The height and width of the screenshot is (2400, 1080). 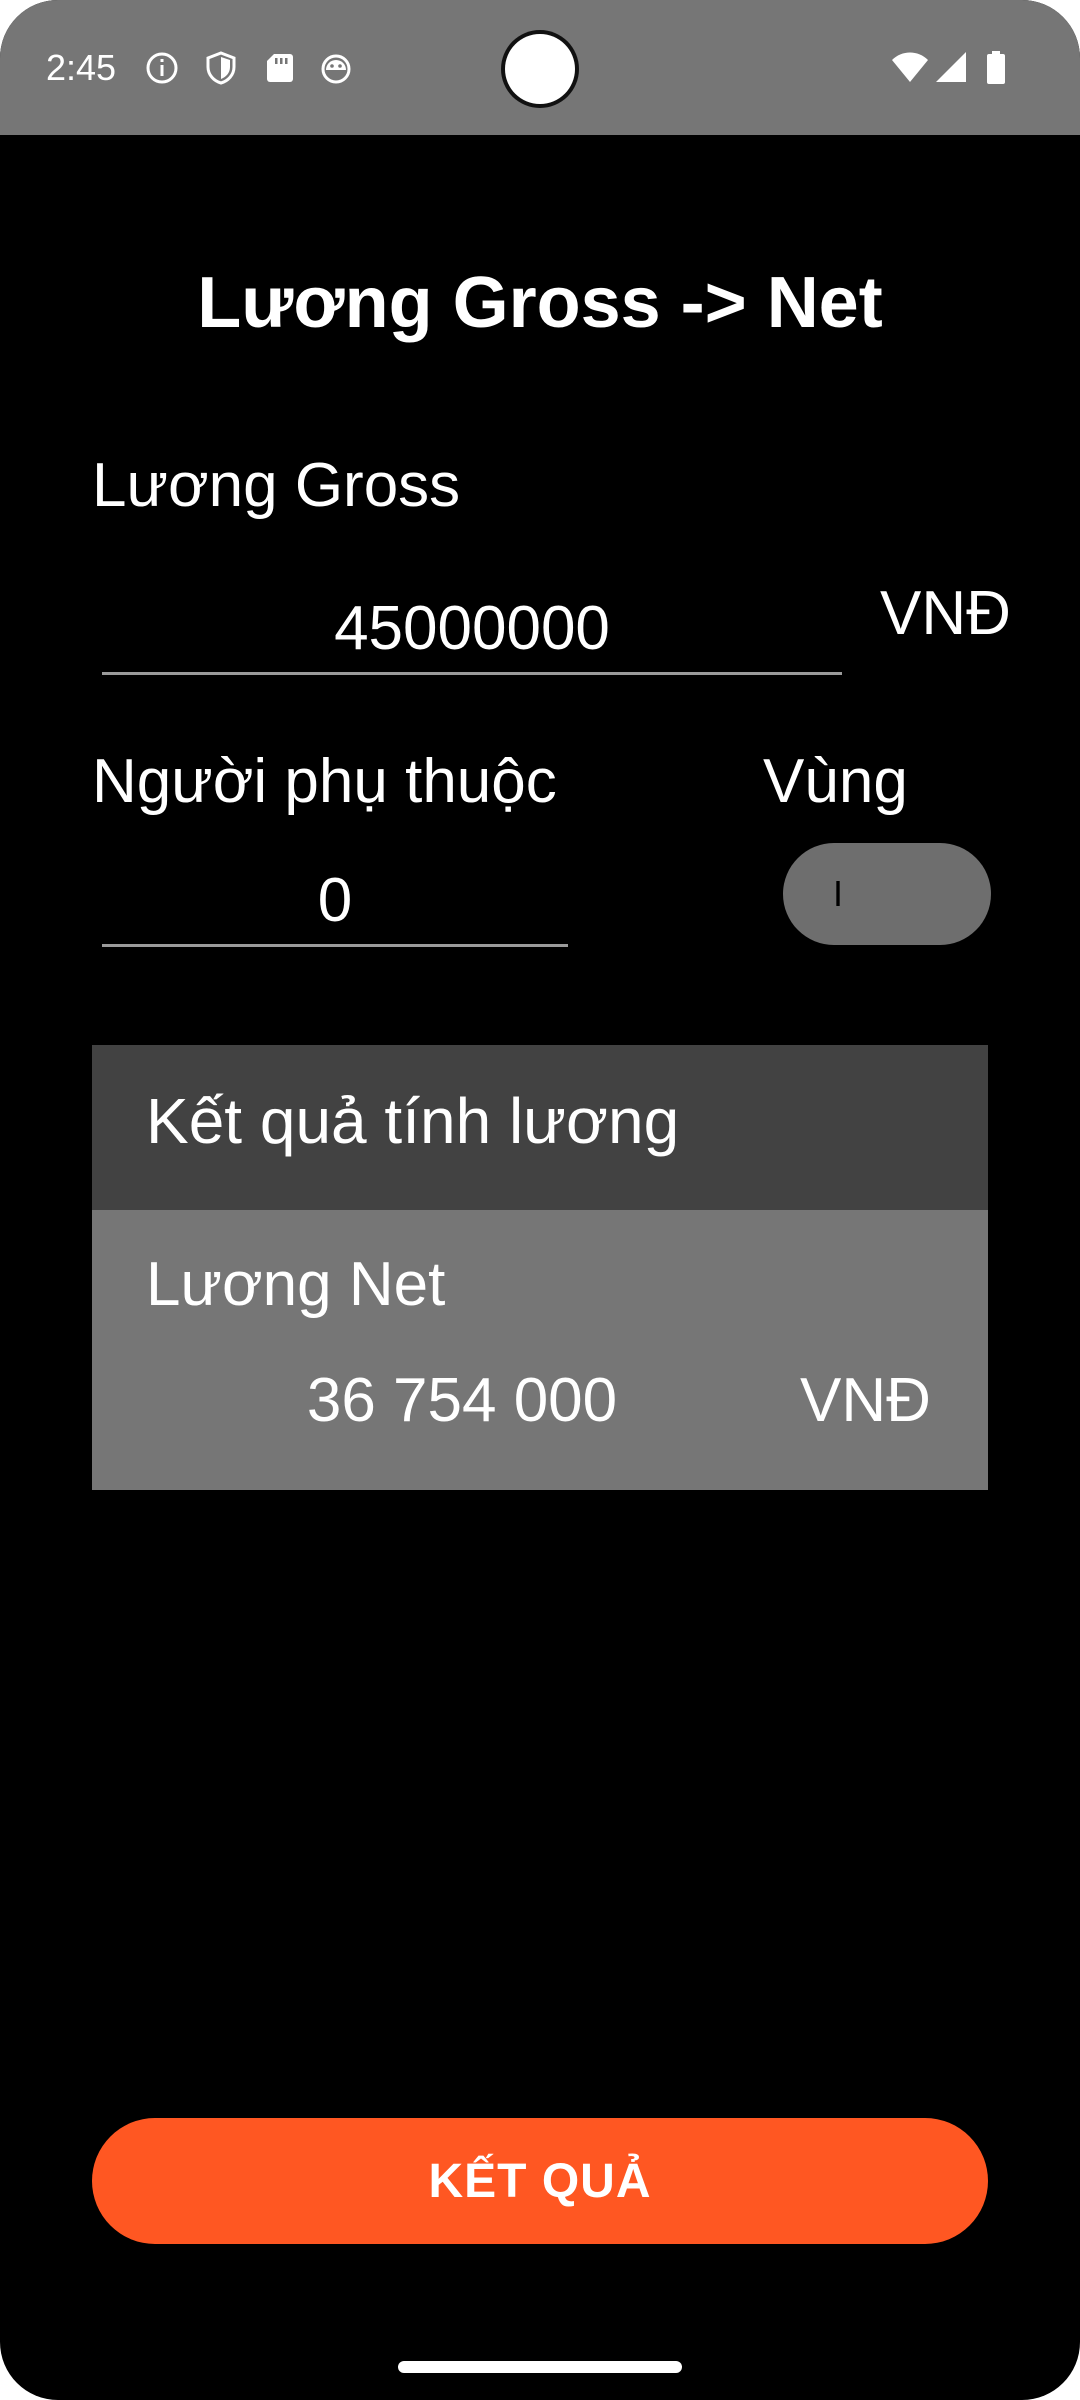 What do you see at coordinates (296, 1284) in the screenshot?
I see `net-salary-label: Lương Net` at bounding box center [296, 1284].